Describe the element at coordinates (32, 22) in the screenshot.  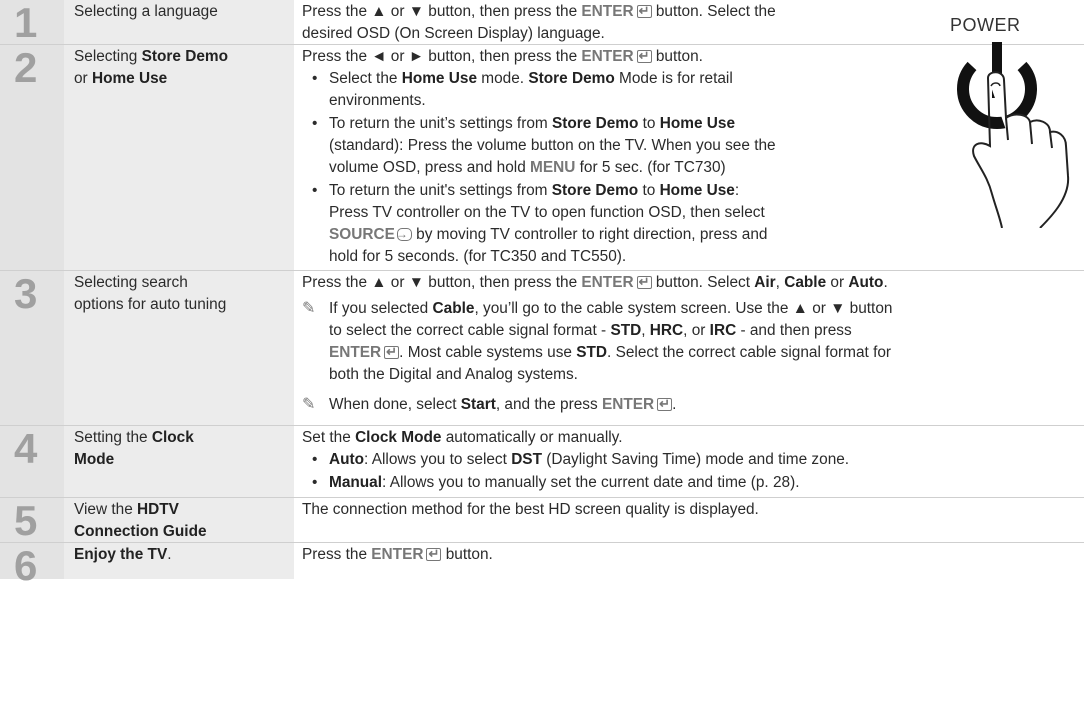
I see `step-number: 1` at that location.